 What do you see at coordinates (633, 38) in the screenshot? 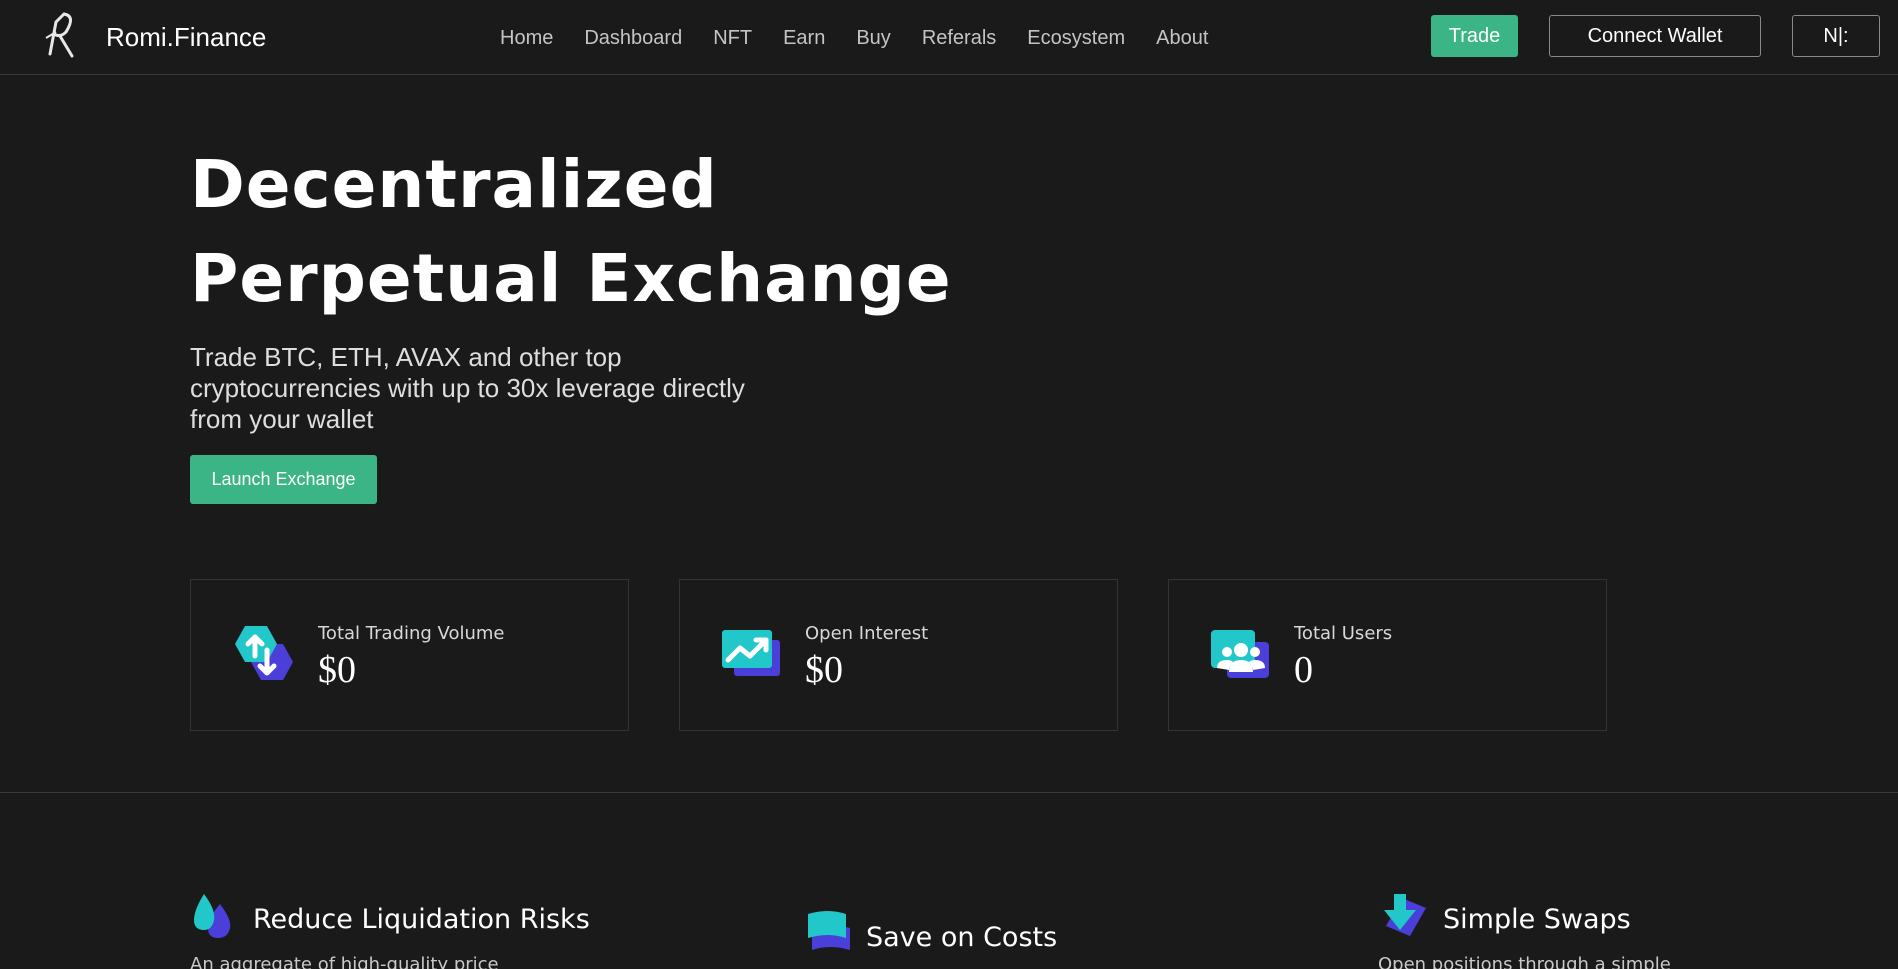
I see `nav-dashboard: Dashboard` at bounding box center [633, 38].